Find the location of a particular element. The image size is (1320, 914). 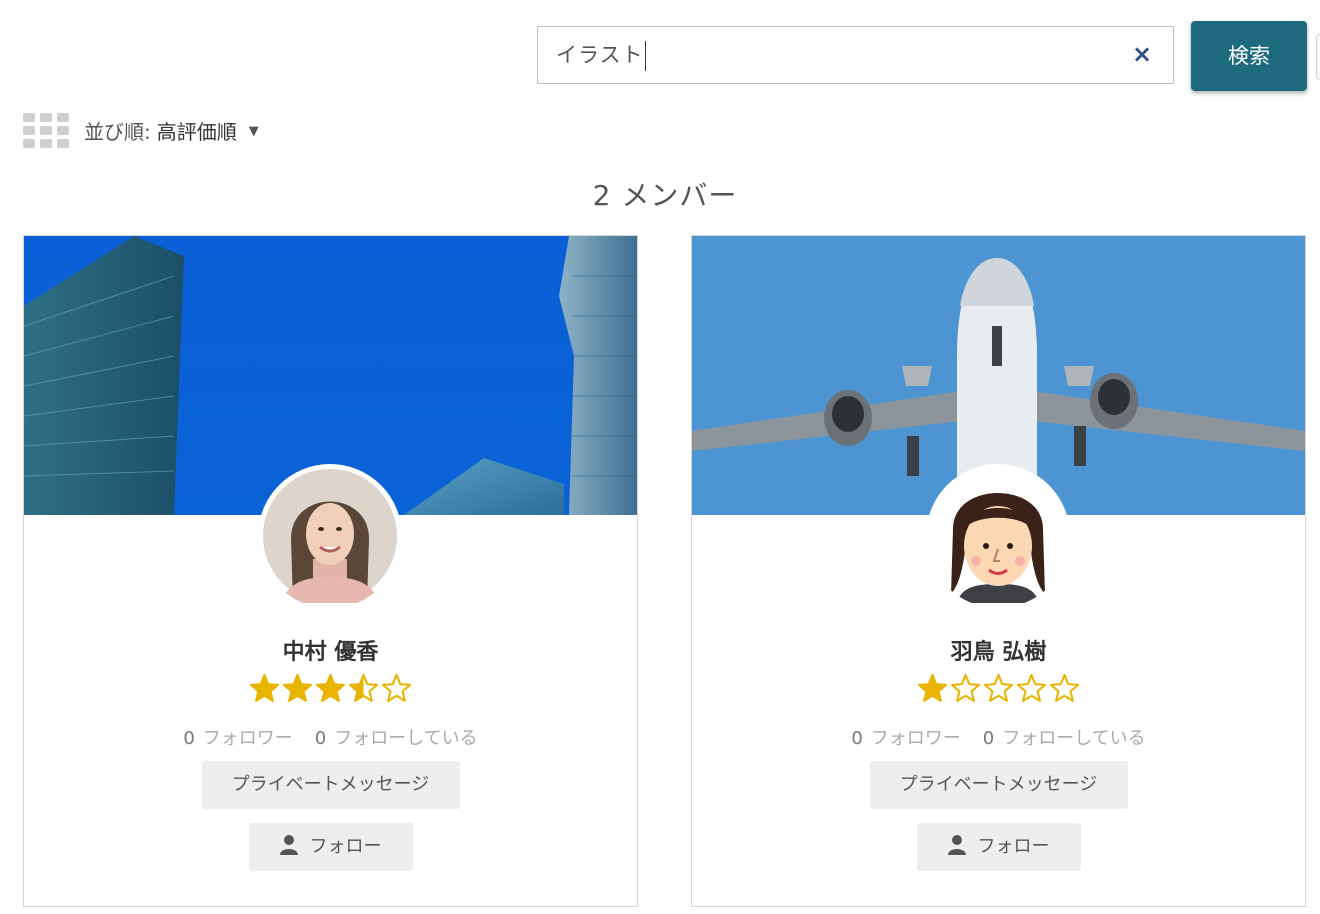

search-button: 検索 is located at coordinates (1249, 56).